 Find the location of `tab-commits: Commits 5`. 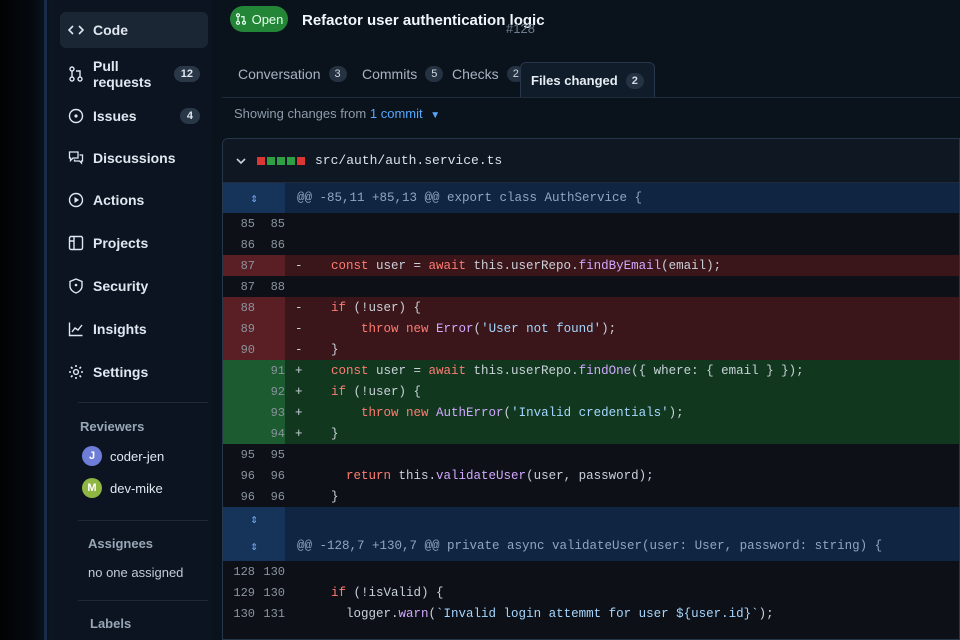

tab-commits: Commits 5 is located at coordinates (402, 74).